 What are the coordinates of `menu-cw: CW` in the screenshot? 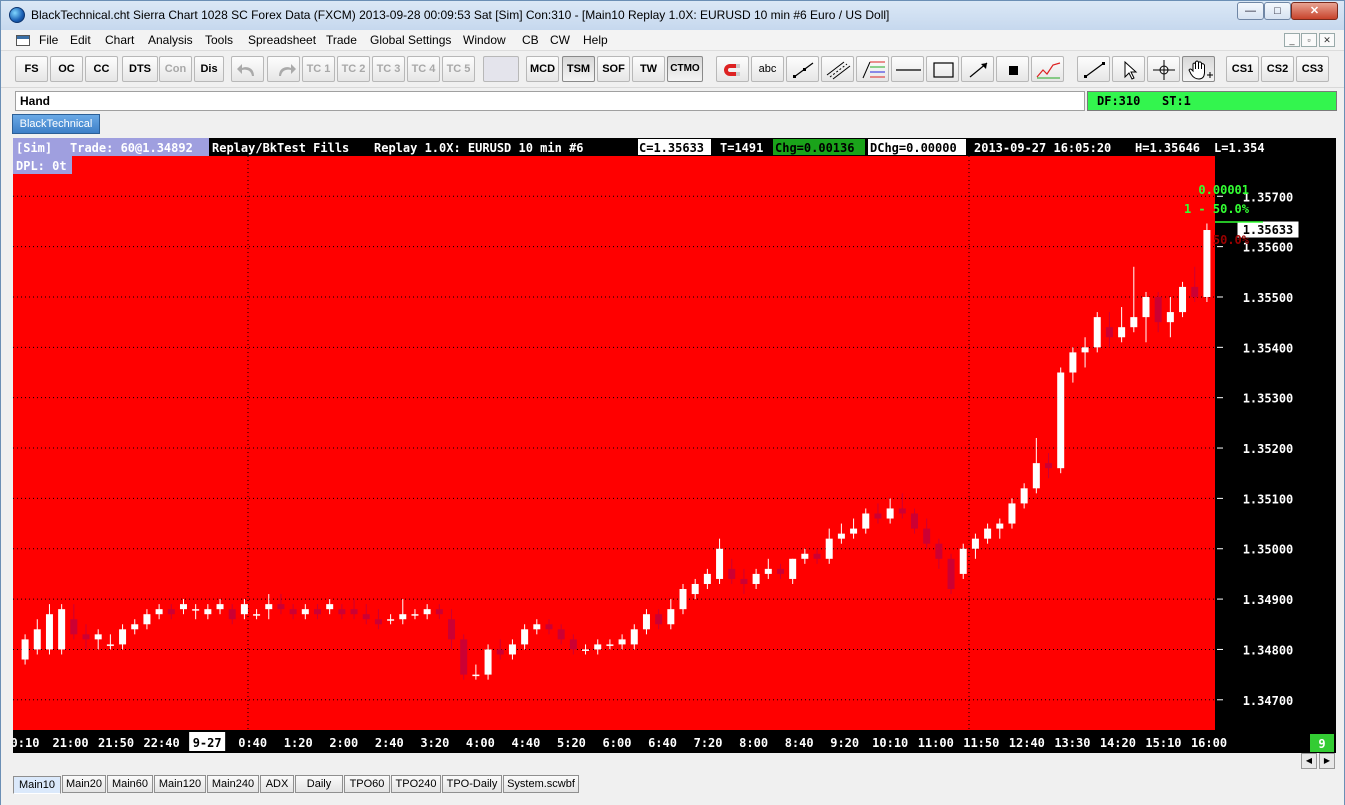 It's located at (560, 40).